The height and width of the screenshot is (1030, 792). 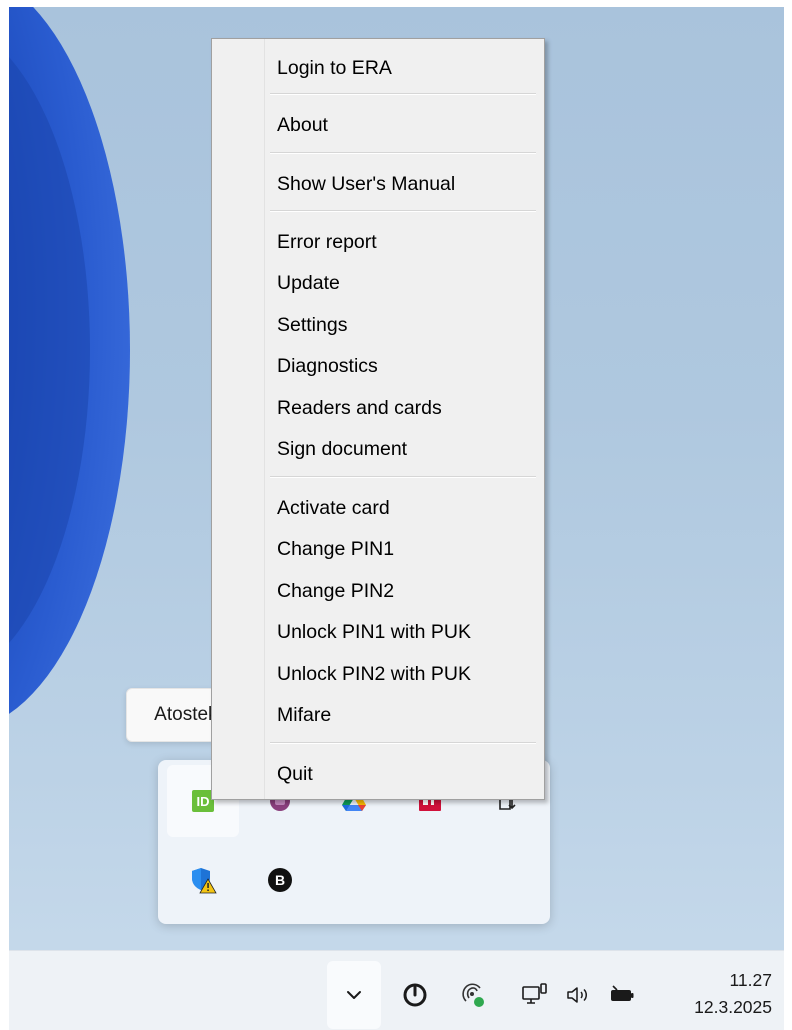 I want to click on menu-item-diagnostics: Diagnostics, so click(x=403, y=366).